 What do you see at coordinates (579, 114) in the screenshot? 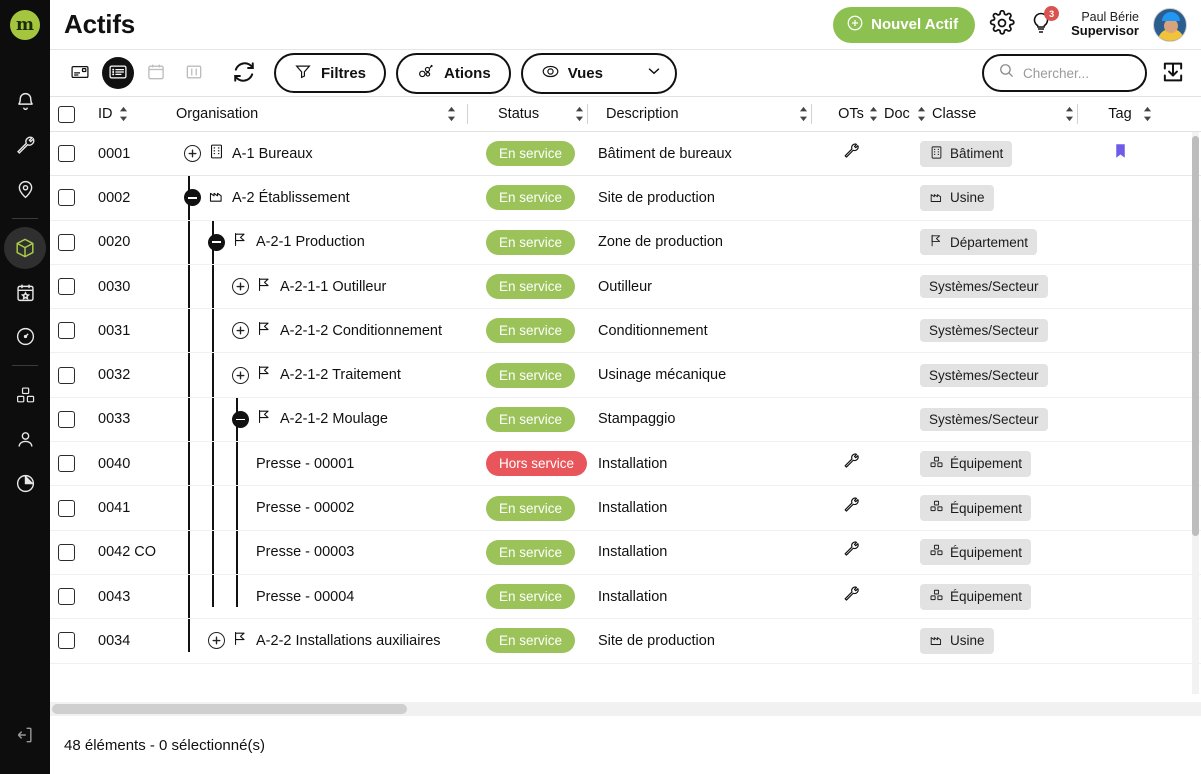
I see `sort-icon-status` at bounding box center [579, 114].